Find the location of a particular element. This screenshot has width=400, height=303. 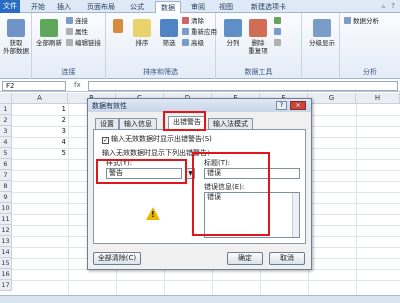

group-data-tools: 分列 删除 重复项 数据工具 is located at coordinates (259, 46).